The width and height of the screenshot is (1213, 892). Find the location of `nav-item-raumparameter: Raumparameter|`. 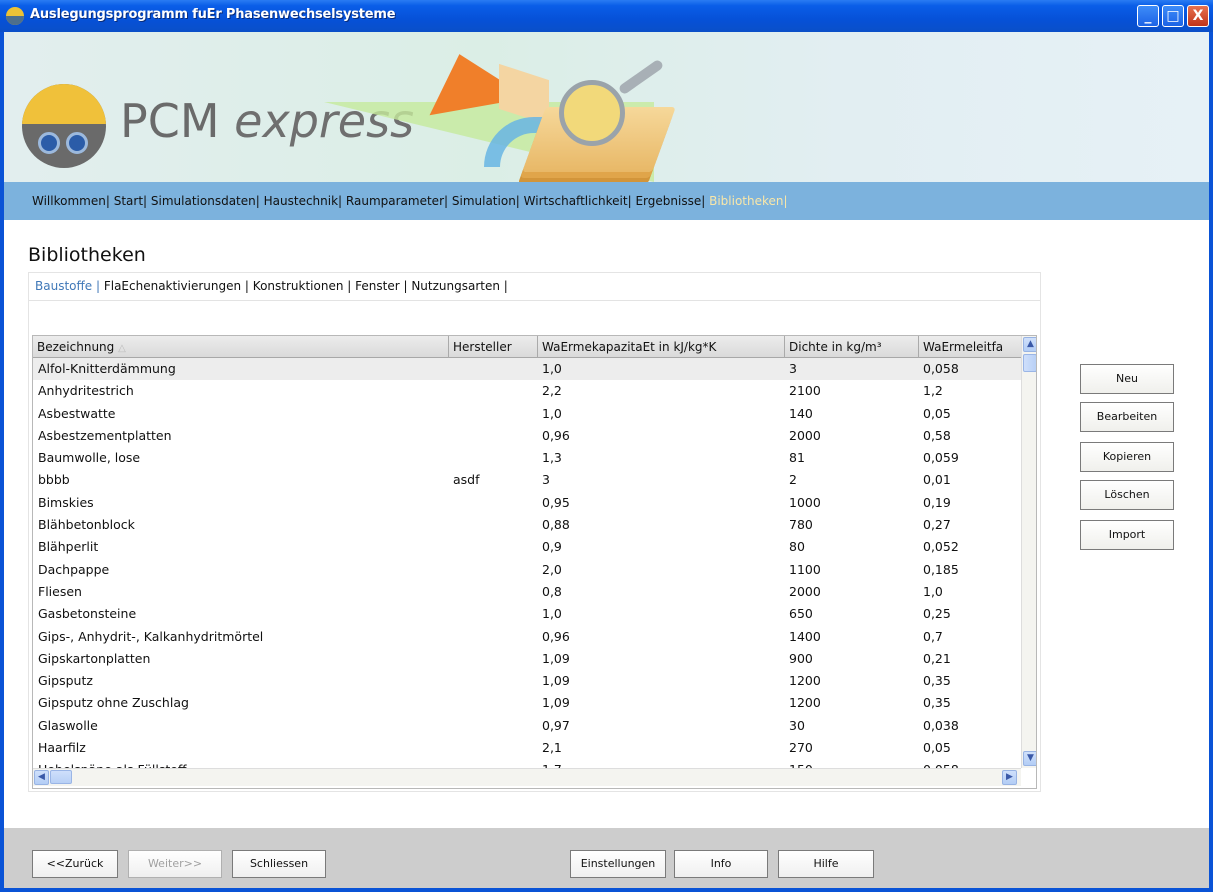

nav-item-raumparameter: Raumparameter| is located at coordinates (397, 201).